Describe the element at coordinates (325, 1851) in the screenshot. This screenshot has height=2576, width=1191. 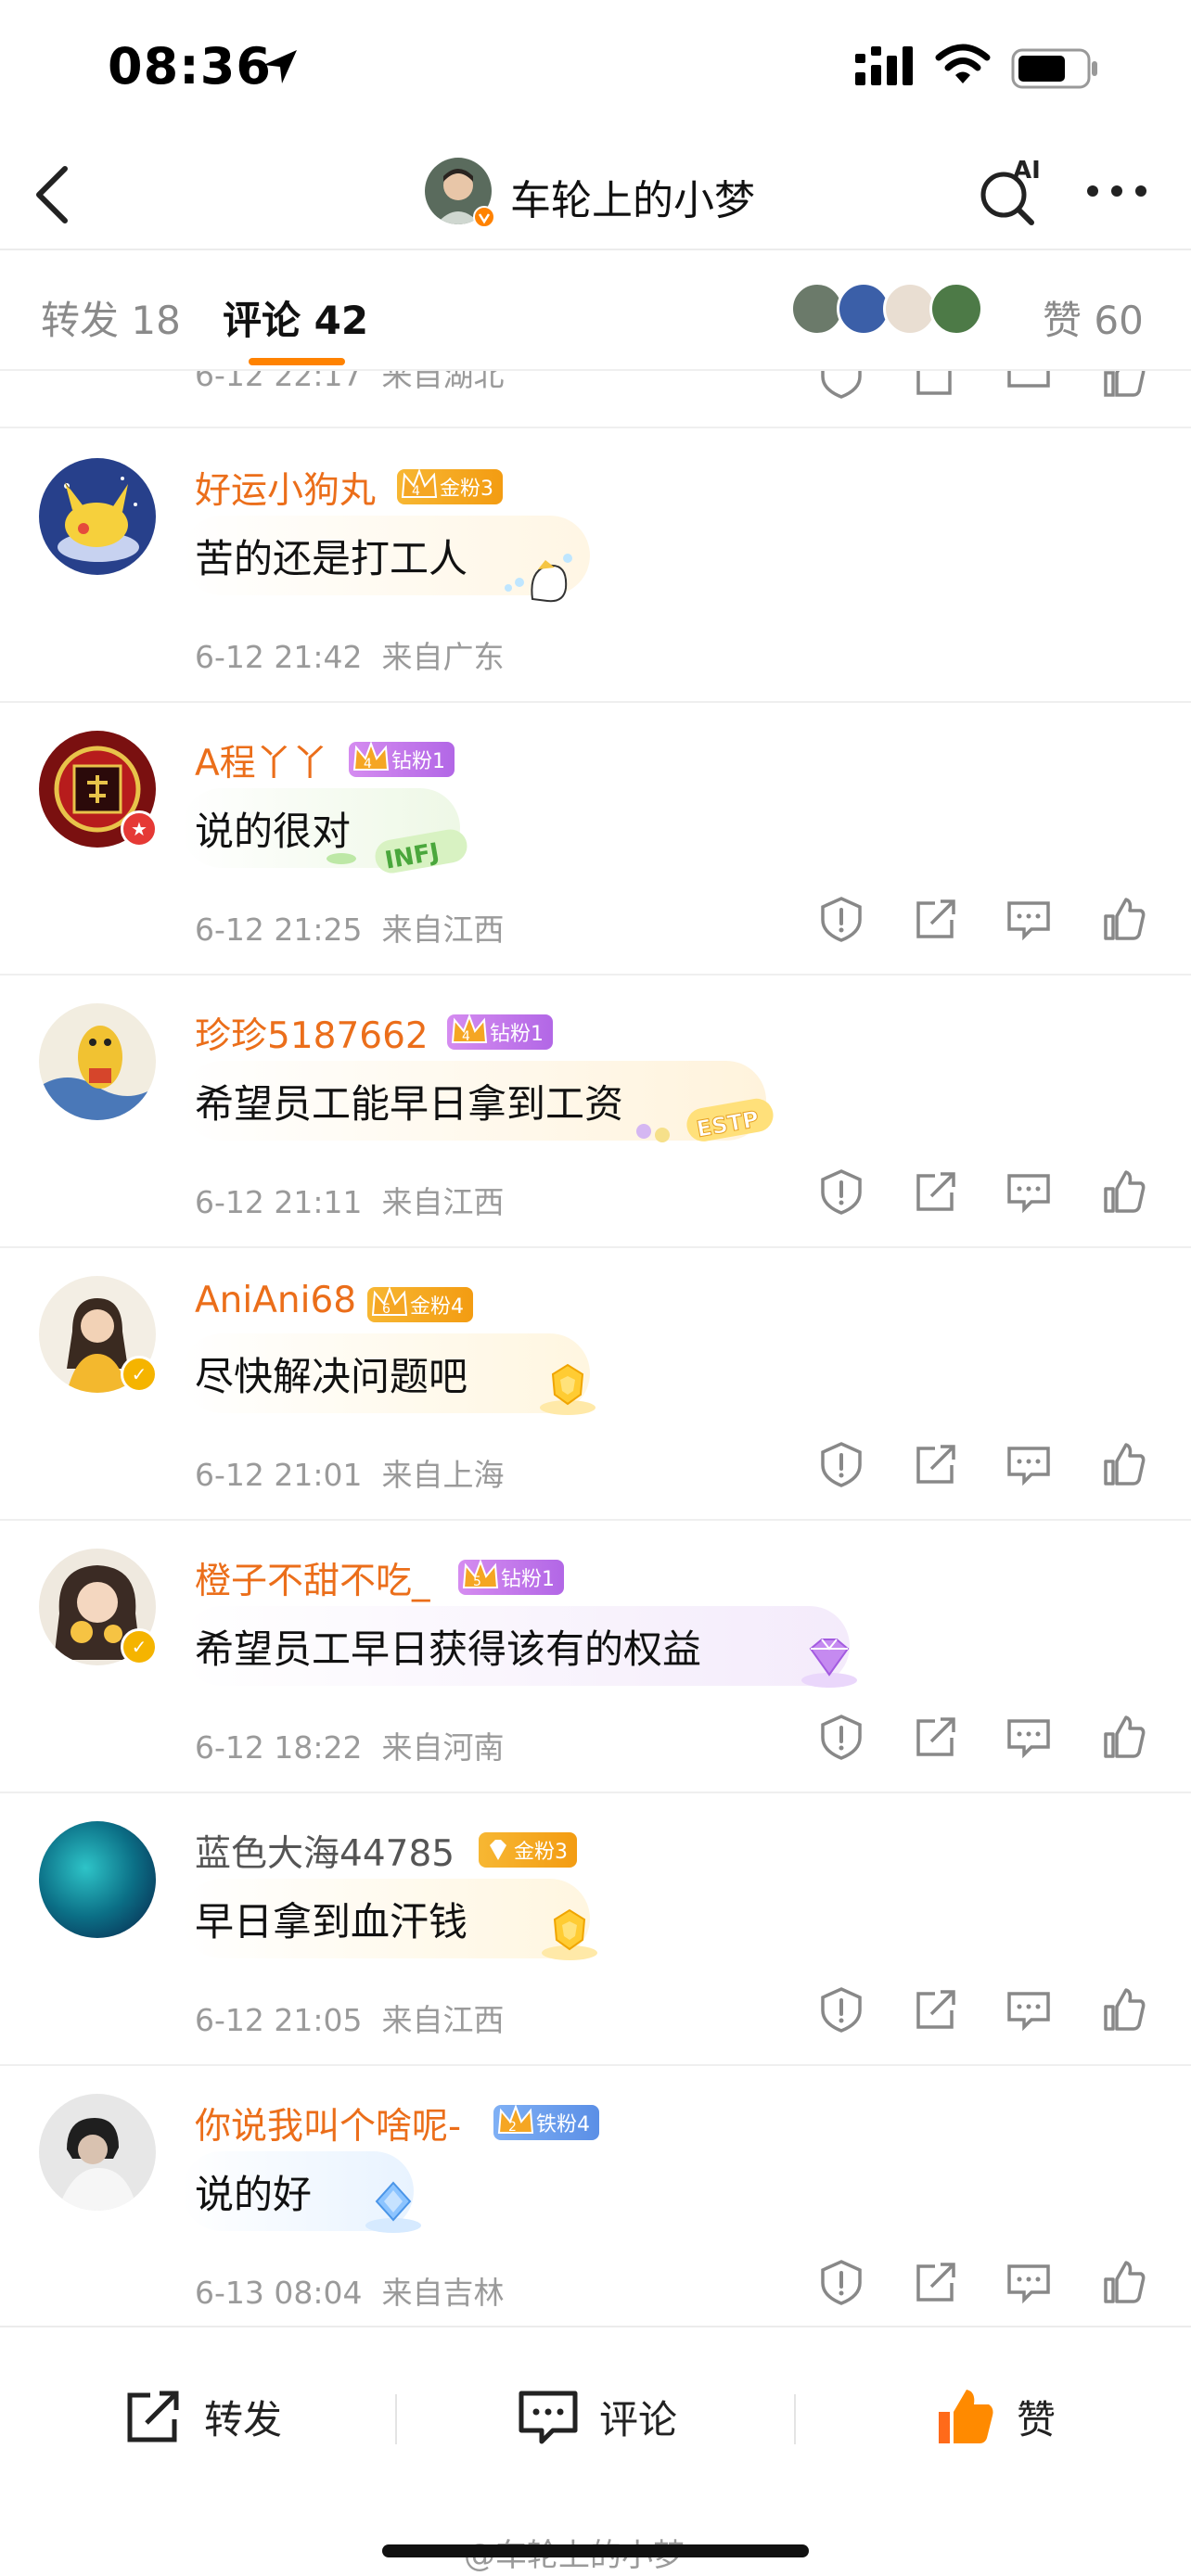
I see `username: 蓝色大海44785` at that location.